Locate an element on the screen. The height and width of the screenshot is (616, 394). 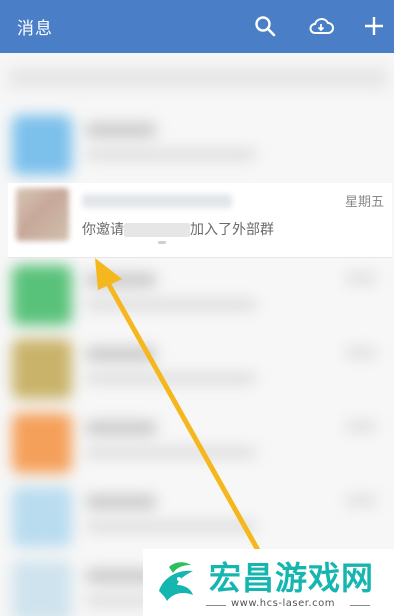
url-divider-right is located at coordinates (360, 605).